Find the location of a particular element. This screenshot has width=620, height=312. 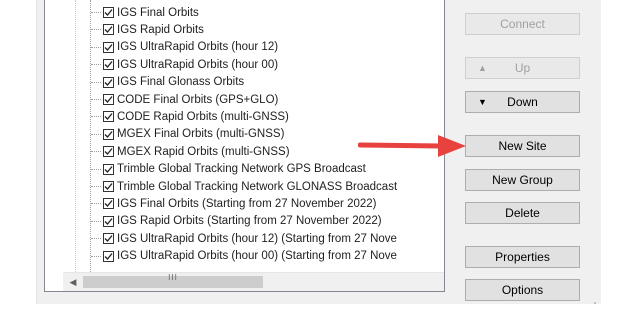

connect-button: Connect is located at coordinates (522, 24).